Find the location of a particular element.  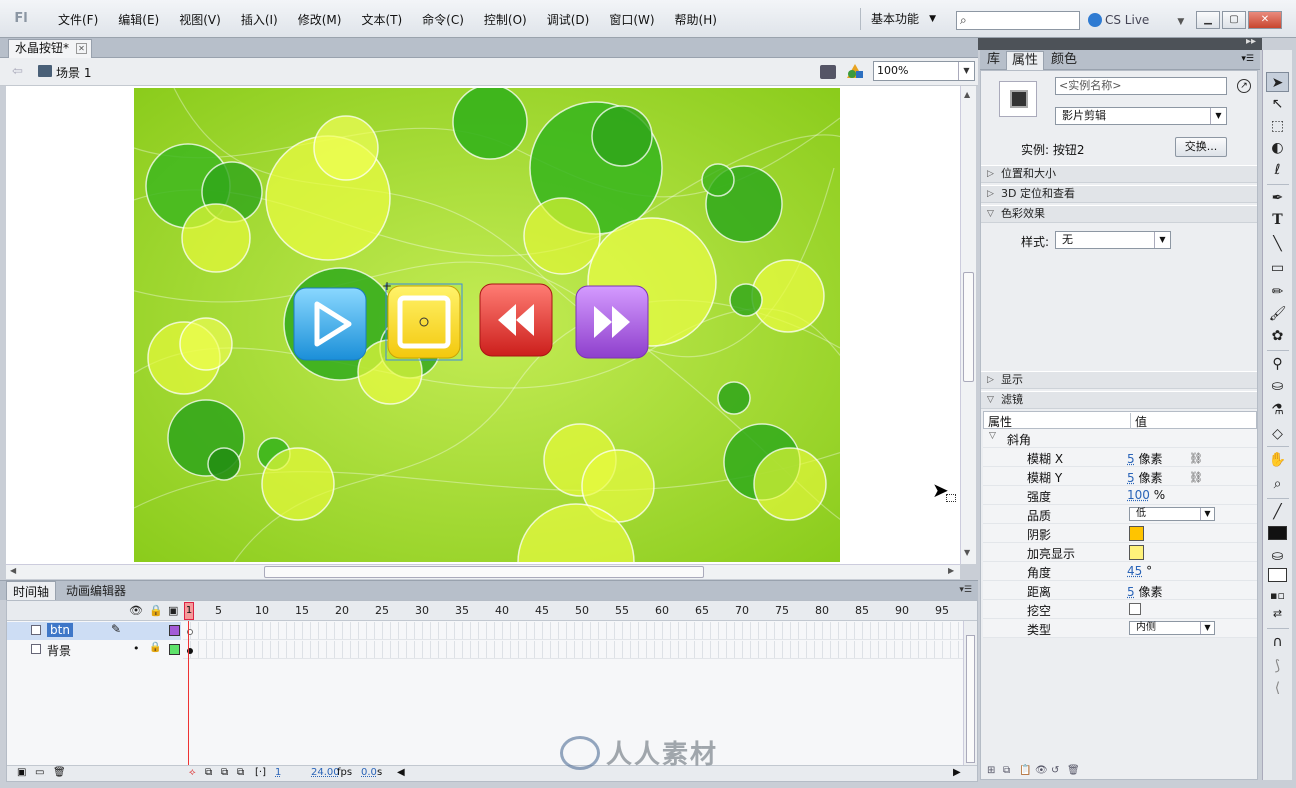

straighten-icon: ⟨ is located at coordinates (1277, 688).